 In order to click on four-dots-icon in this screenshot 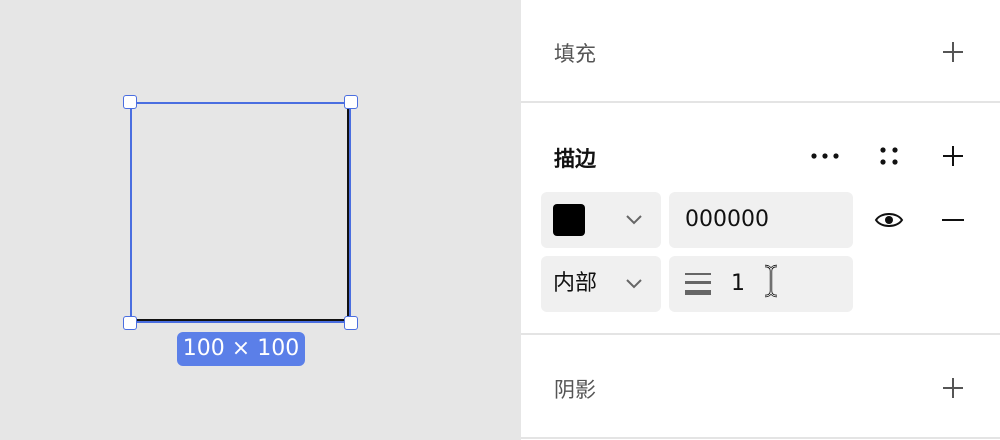, I will do `click(889, 156)`.